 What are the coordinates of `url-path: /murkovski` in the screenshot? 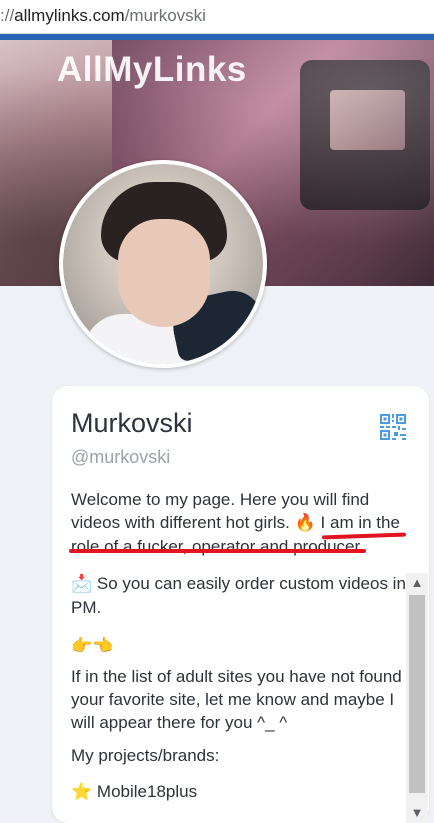 It's located at (165, 15).